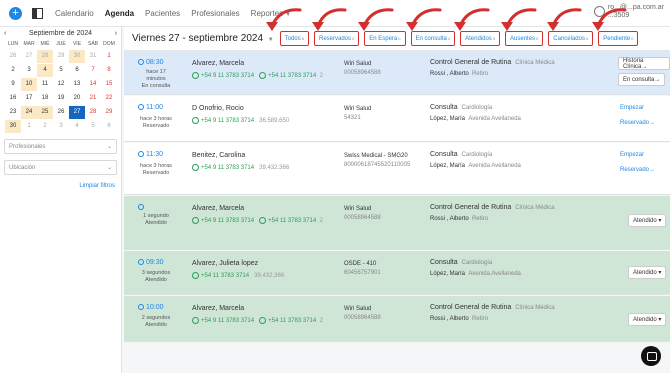  I want to click on calendar-day: 19, so click(61, 98).